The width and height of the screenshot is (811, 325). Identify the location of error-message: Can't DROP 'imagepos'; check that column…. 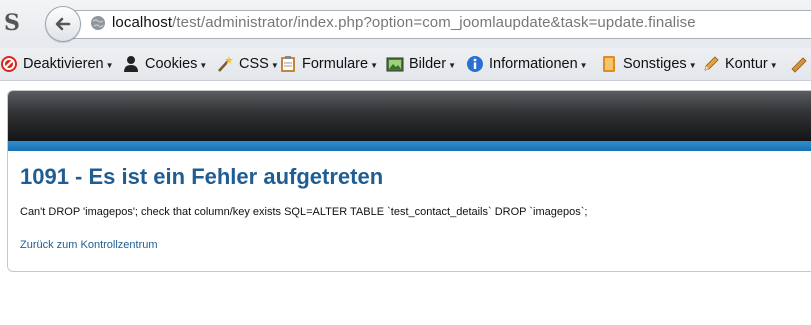
(304, 212).